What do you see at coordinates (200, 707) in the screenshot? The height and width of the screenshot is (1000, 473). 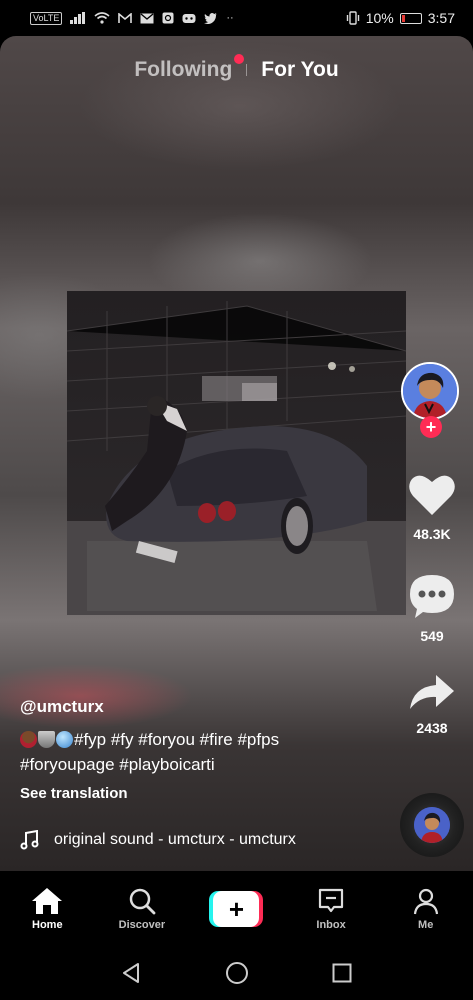 I see `creator-username: @umcturx` at bounding box center [200, 707].